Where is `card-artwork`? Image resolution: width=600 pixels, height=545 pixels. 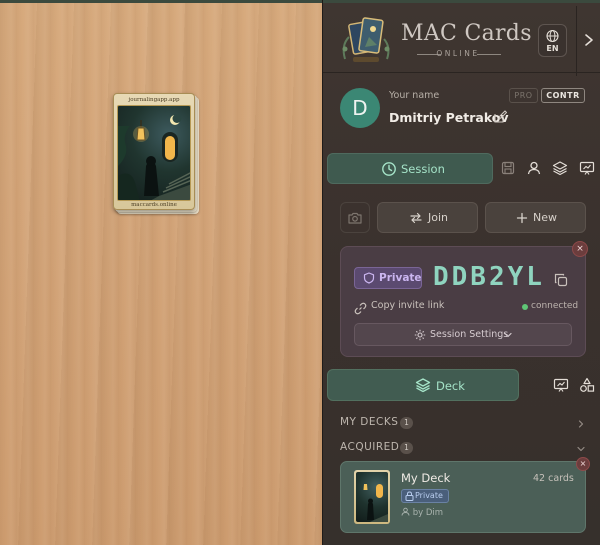 card-artwork is located at coordinates (154, 153).